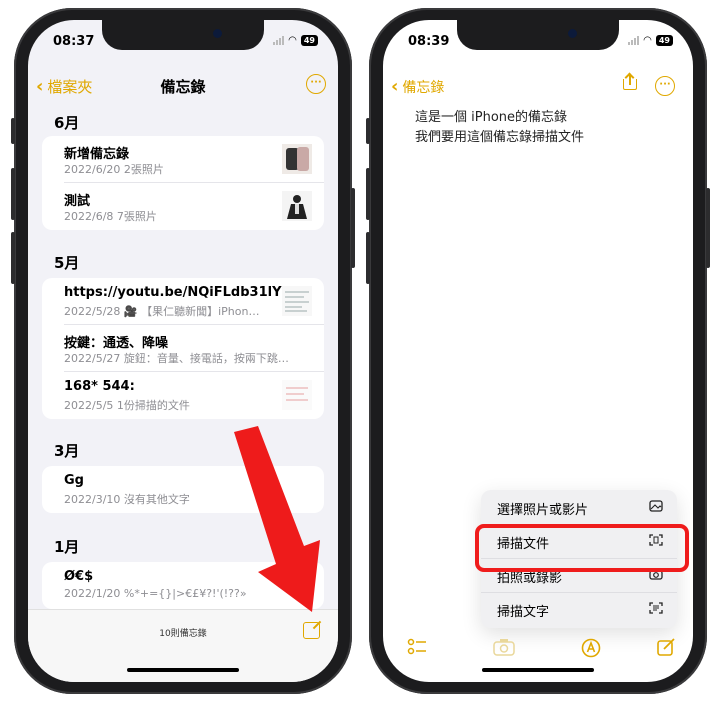  What do you see at coordinates (582, 548) in the screenshot?
I see `highlight-box-annotation` at bounding box center [582, 548].